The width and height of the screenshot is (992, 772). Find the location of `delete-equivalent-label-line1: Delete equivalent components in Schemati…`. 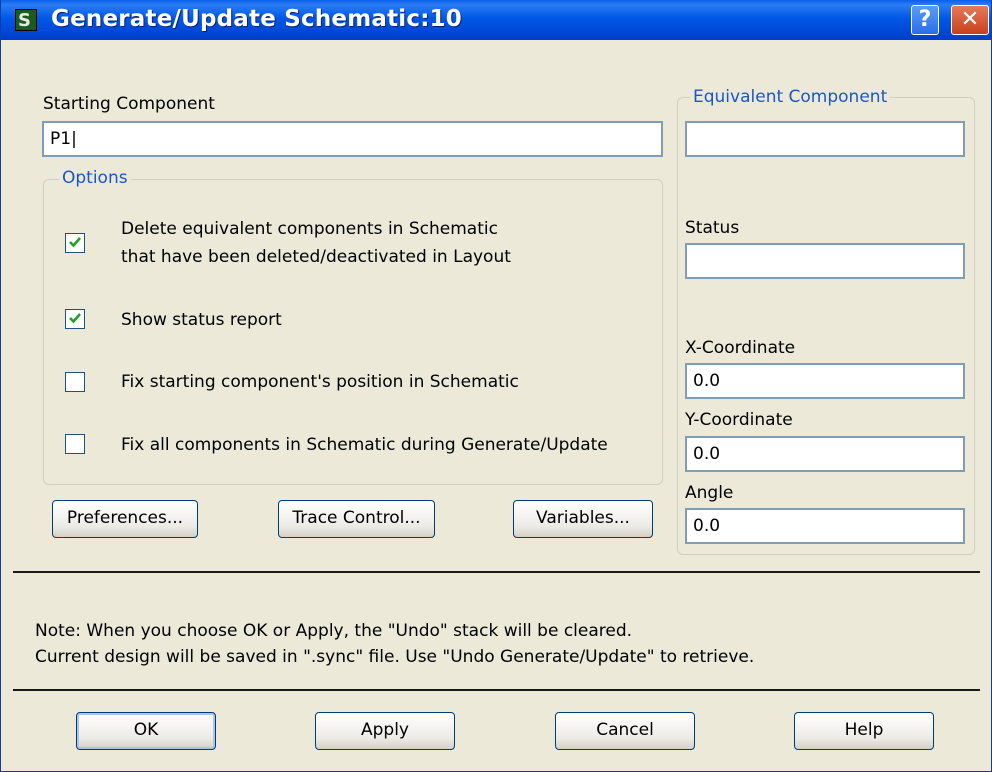

delete-equivalent-label-line1: Delete equivalent components in Schemati… is located at coordinates (309, 229).